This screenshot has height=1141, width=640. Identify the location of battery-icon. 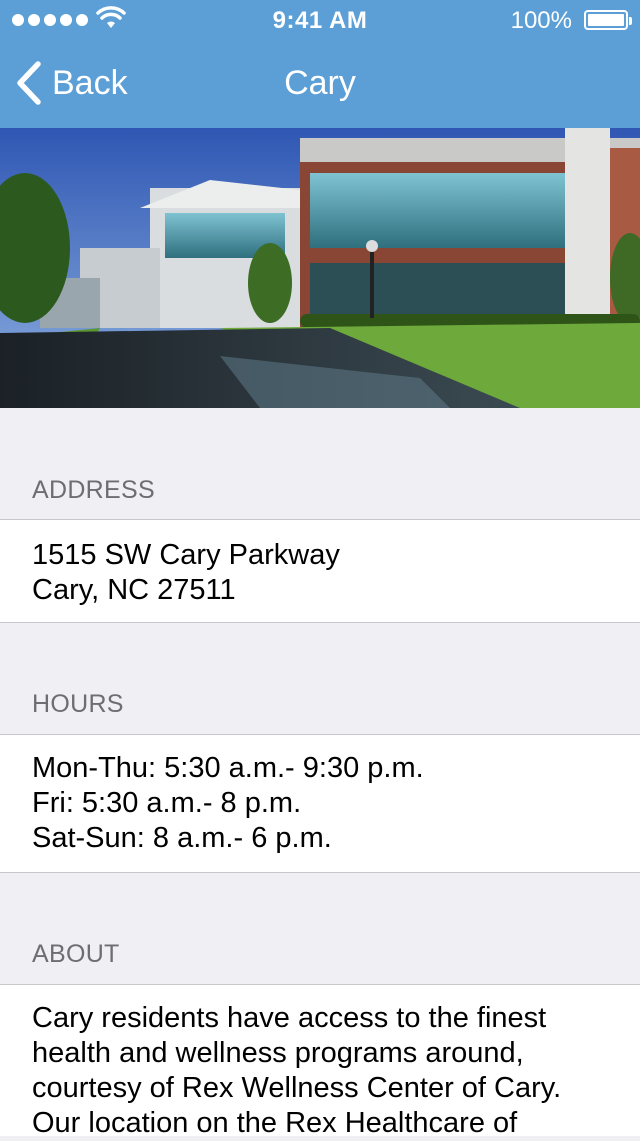
(608, 20).